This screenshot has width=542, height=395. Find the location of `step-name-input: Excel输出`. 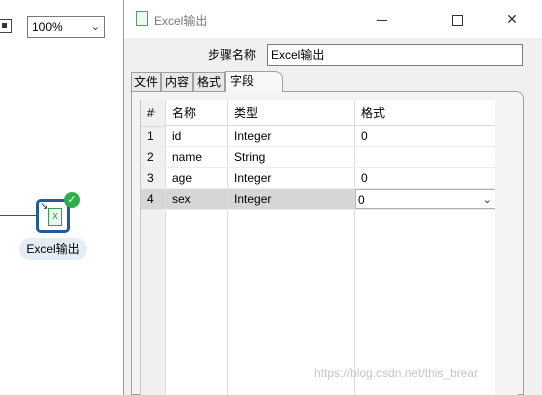

step-name-input: Excel输出 is located at coordinates (395, 55).